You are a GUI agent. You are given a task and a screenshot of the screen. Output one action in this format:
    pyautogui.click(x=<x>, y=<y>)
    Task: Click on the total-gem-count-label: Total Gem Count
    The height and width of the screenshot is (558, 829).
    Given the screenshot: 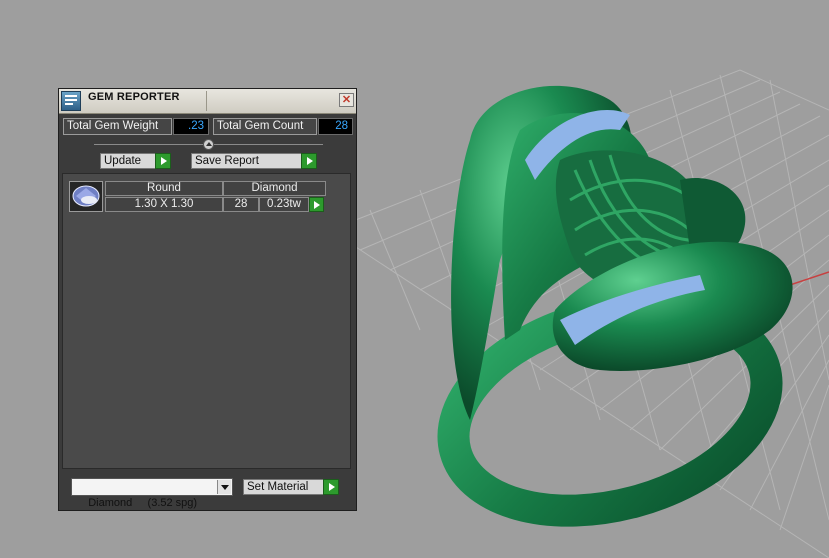 What is the action you would take?
    pyautogui.click(x=265, y=126)
    